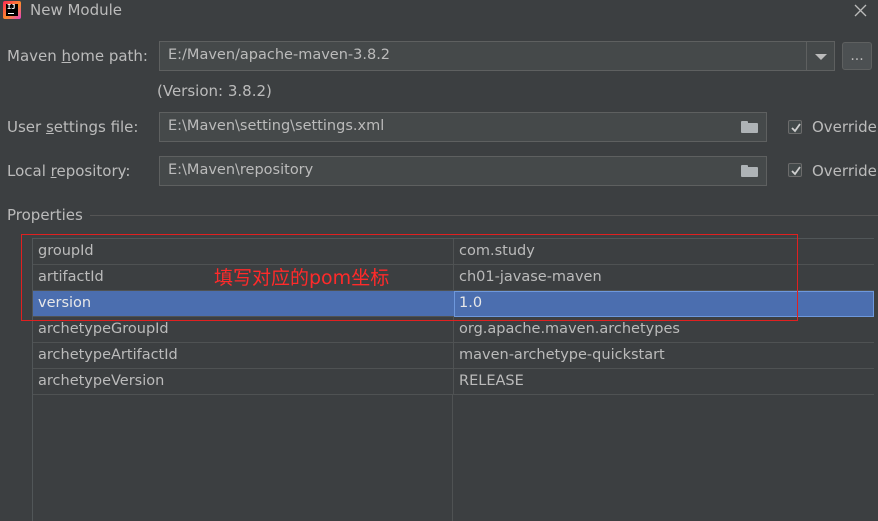  I want to click on maven-version-note: (Version: 3.8.2), so click(214, 91).